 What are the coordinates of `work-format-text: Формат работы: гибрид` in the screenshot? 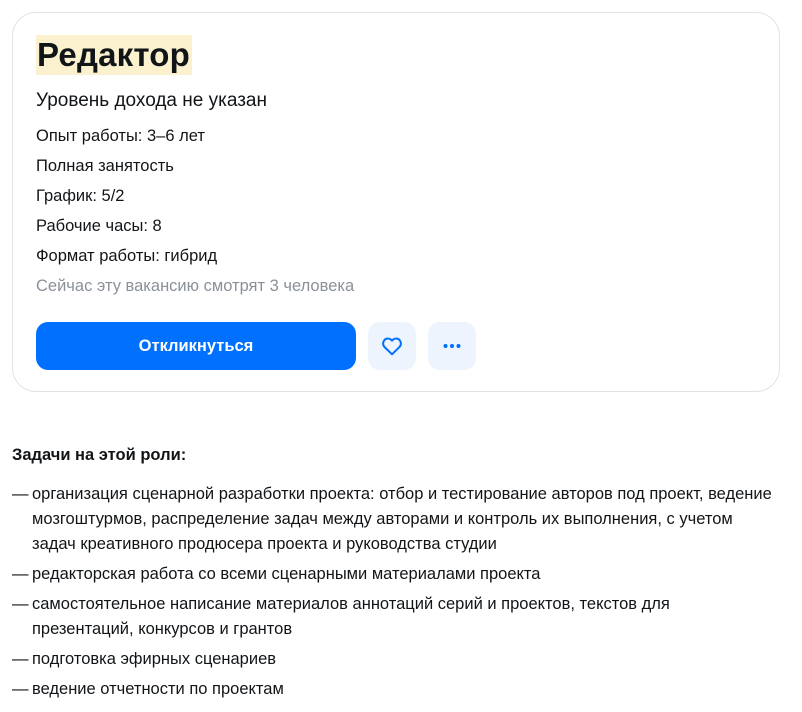 It's located at (127, 256).